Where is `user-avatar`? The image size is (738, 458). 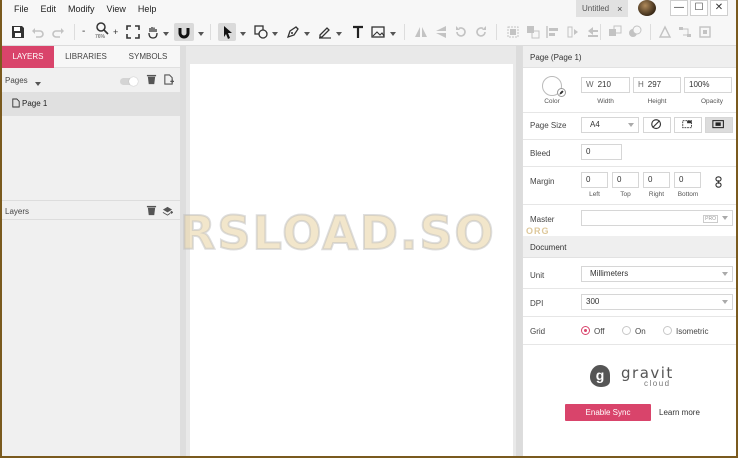 user-avatar is located at coordinates (647, 8).